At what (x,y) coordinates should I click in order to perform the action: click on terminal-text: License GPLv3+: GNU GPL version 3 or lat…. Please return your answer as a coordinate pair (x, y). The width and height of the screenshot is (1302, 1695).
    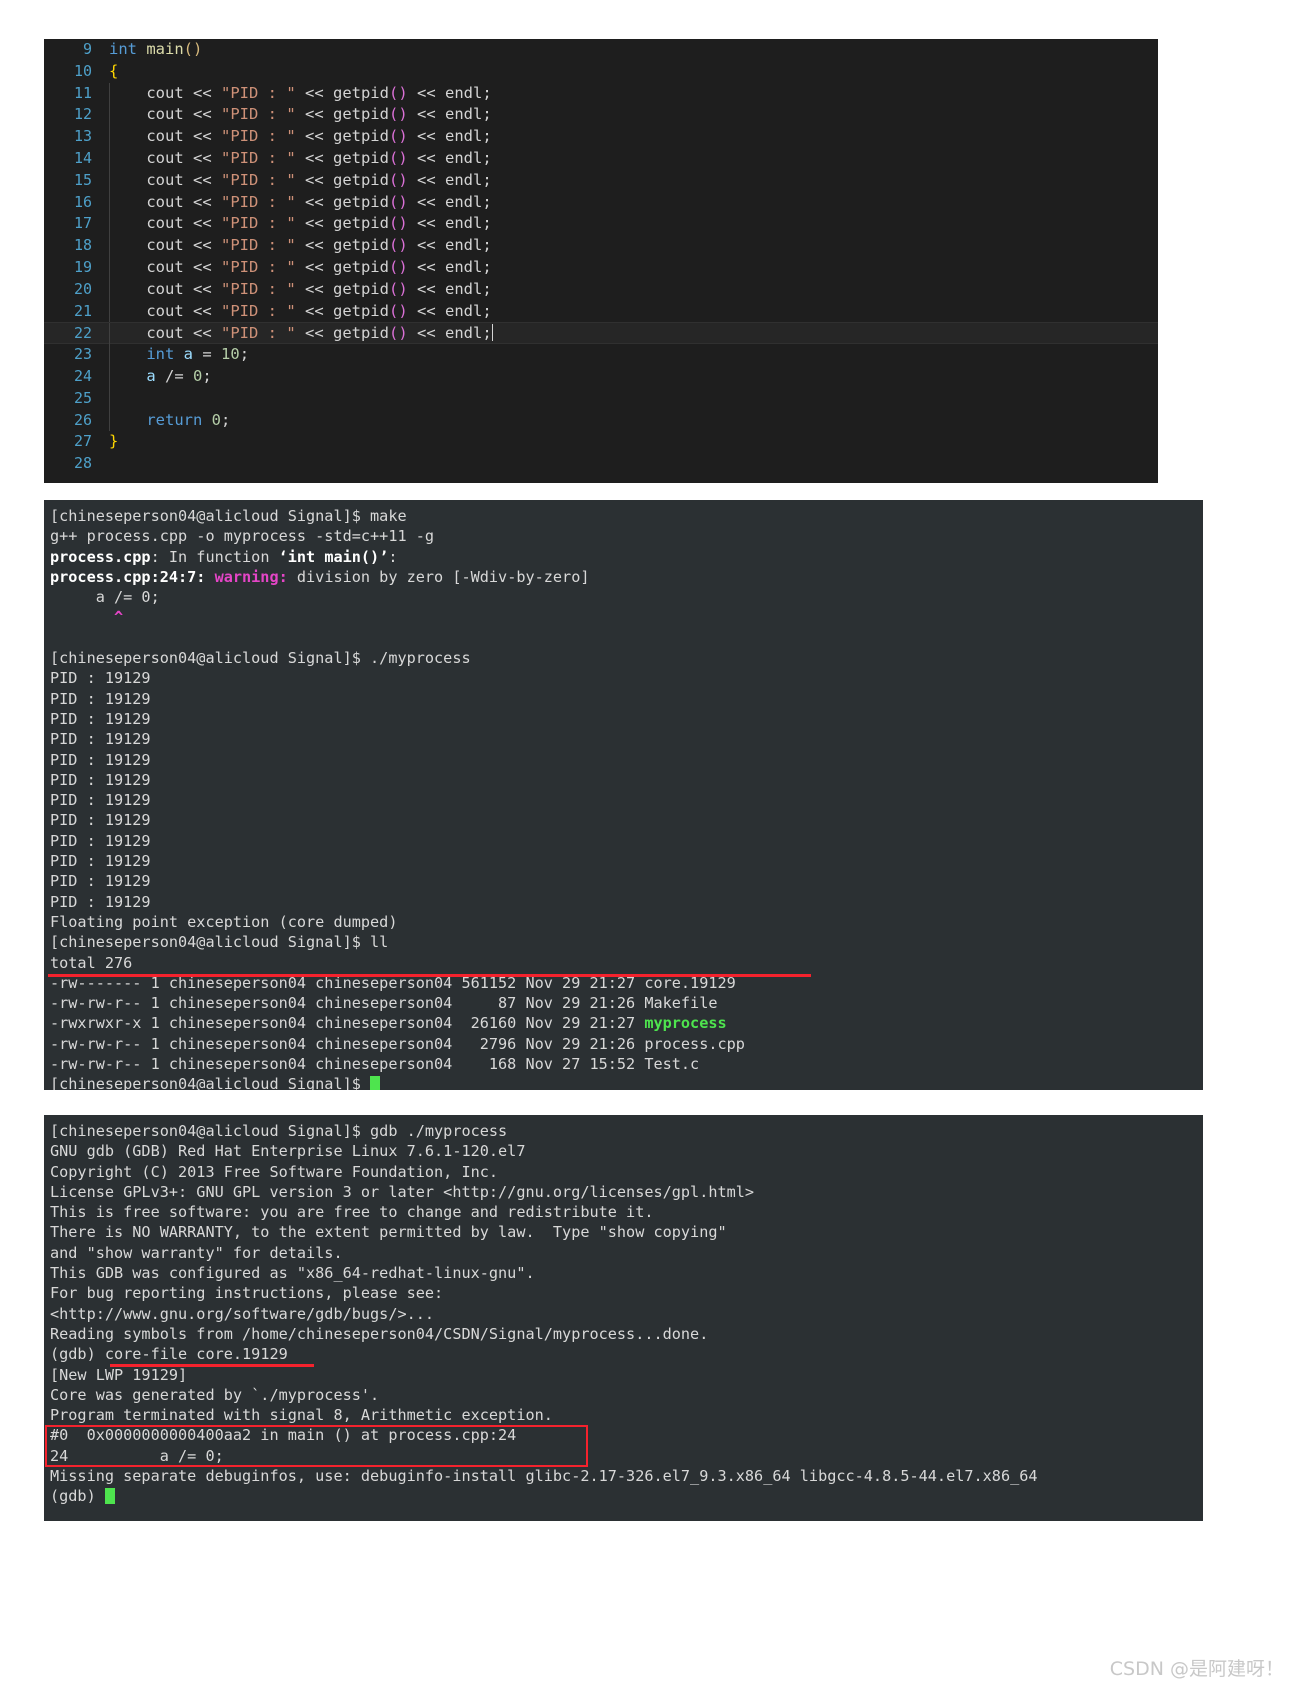
    Looking at the image, I should click on (402, 1191).